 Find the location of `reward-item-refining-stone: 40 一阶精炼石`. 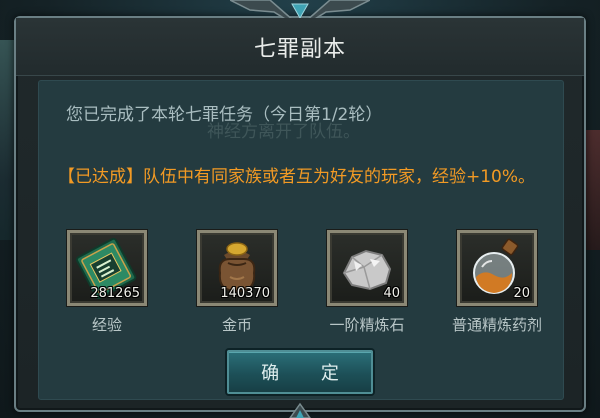

reward-item-refining-stone: 40 一阶精炼石 is located at coordinates (367, 285).